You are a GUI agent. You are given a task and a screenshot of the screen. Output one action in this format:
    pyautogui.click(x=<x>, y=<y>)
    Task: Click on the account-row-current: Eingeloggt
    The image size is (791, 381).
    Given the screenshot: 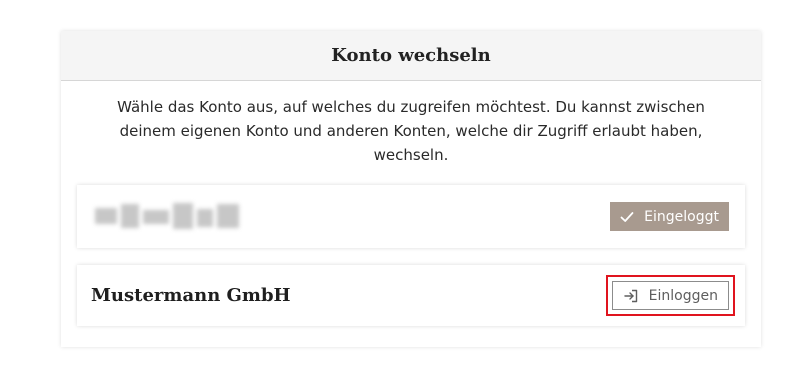 What is the action you would take?
    pyautogui.click(x=411, y=216)
    